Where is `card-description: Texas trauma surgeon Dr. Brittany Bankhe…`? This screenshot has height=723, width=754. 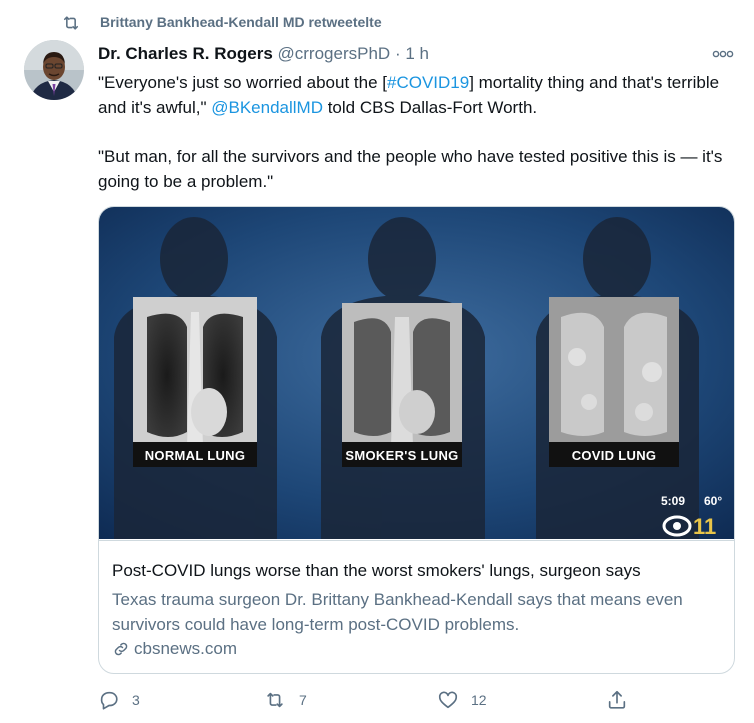 card-description: Texas trauma surgeon Dr. Brittany Bankhe… is located at coordinates (397, 612).